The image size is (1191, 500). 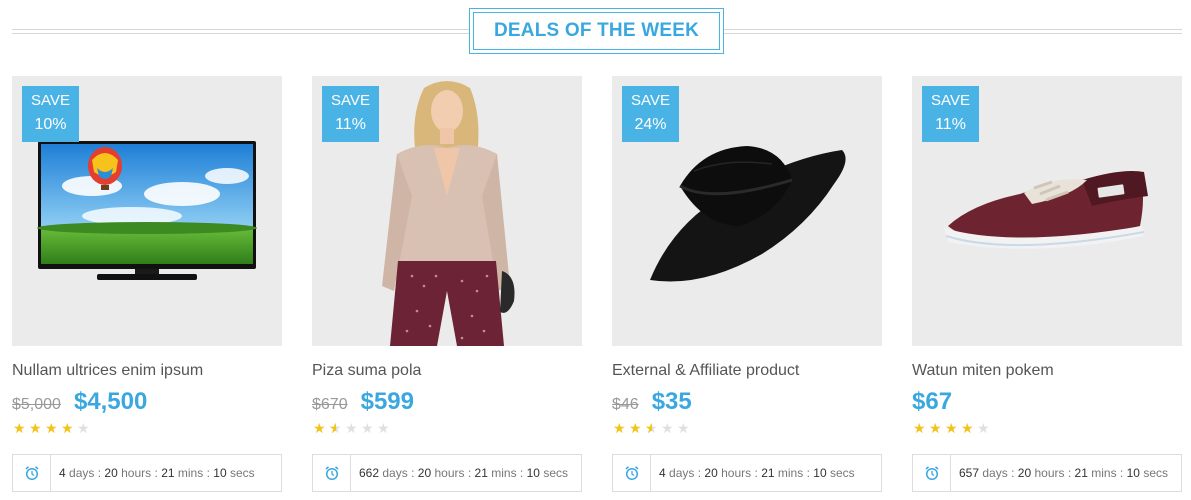 I want to click on deal-countdown: 662 days : 20 hours : 21 mins : 10 secs, so click(x=447, y=473).